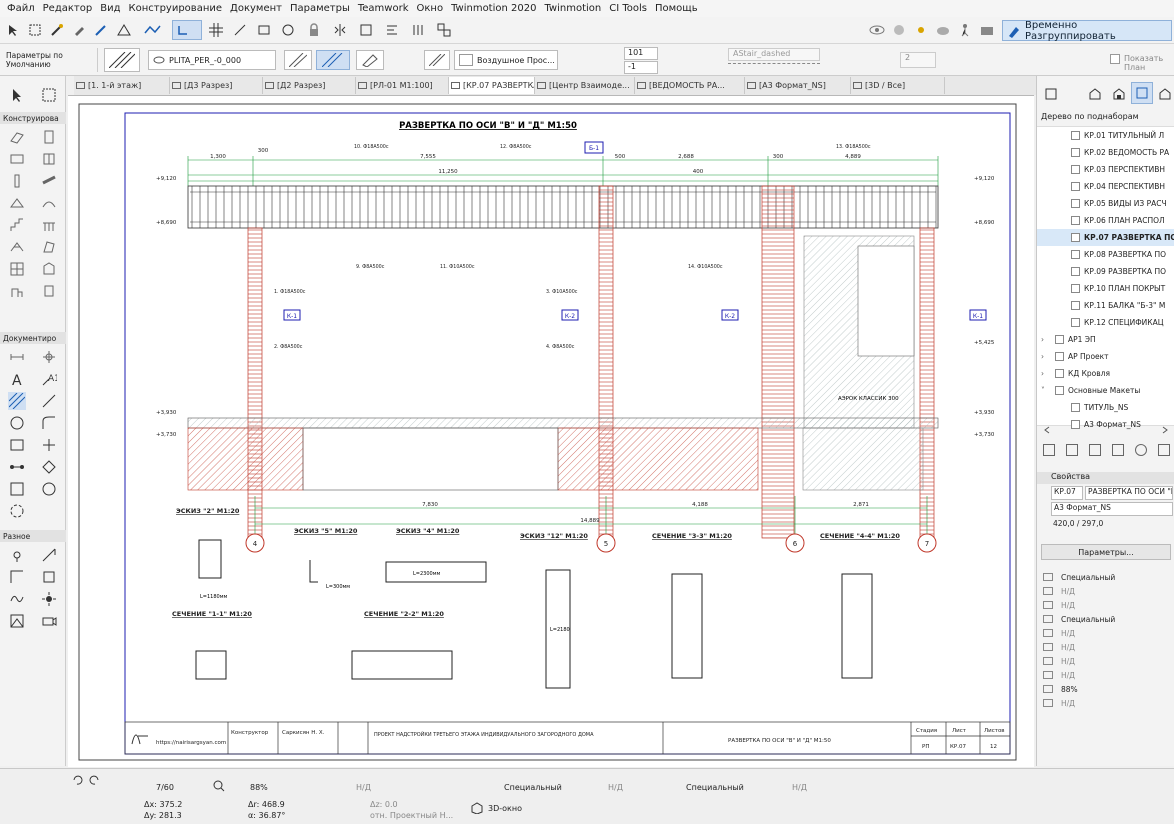  Describe the element at coordinates (715, 787) in the screenshot. I see `status-special-2: Специальный` at that location.